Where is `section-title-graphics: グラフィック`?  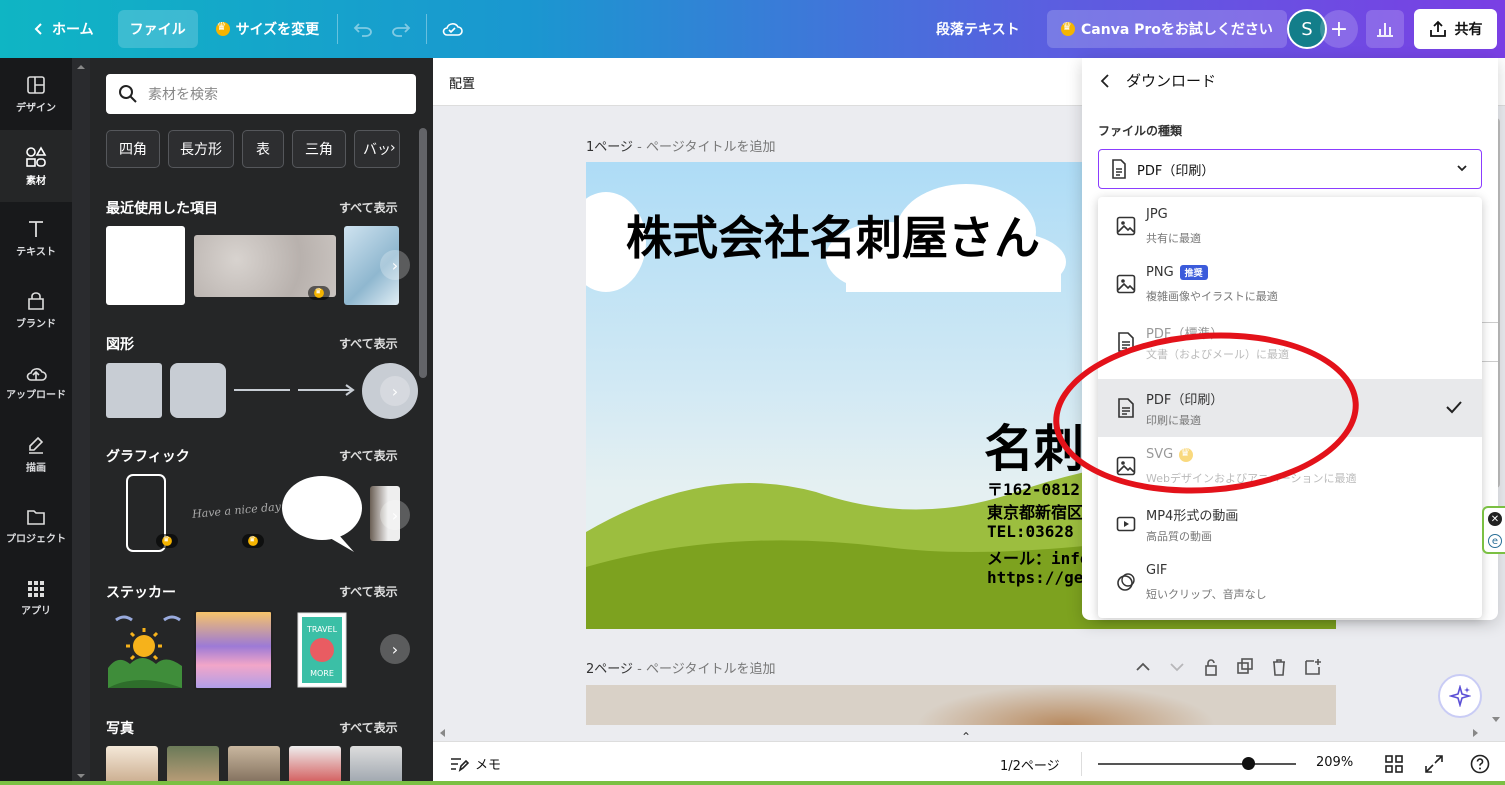
section-title-graphics: グラフィック is located at coordinates (148, 457).